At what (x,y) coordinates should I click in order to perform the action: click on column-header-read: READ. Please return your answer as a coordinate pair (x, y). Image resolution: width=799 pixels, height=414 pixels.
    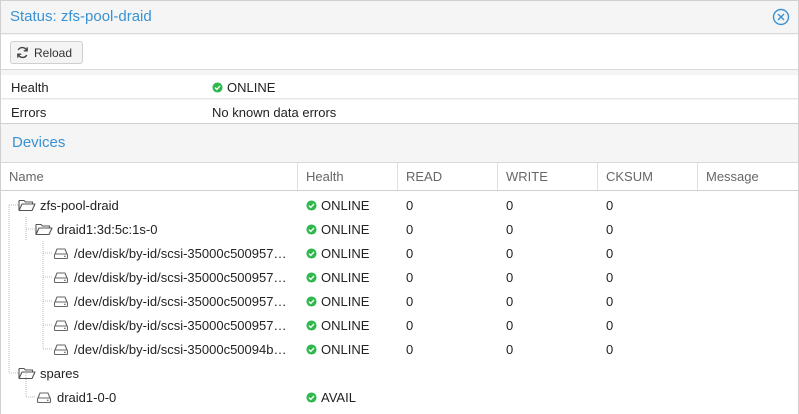
    Looking at the image, I should click on (448, 176).